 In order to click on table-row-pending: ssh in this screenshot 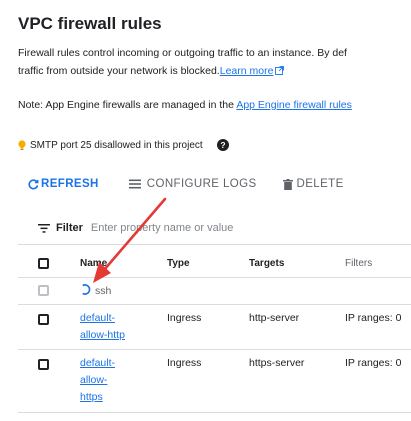, I will do `click(214, 291)`.